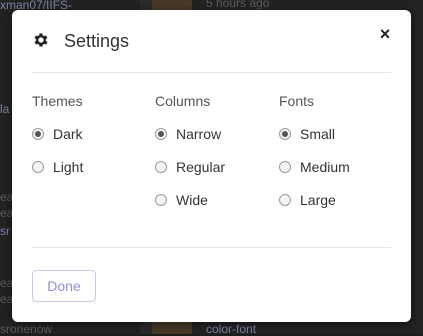 This screenshot has width=423, height=336. Describe the element at coordinates (68, 167) in the screenshot. I see `theme-light-label: Light` at that location.